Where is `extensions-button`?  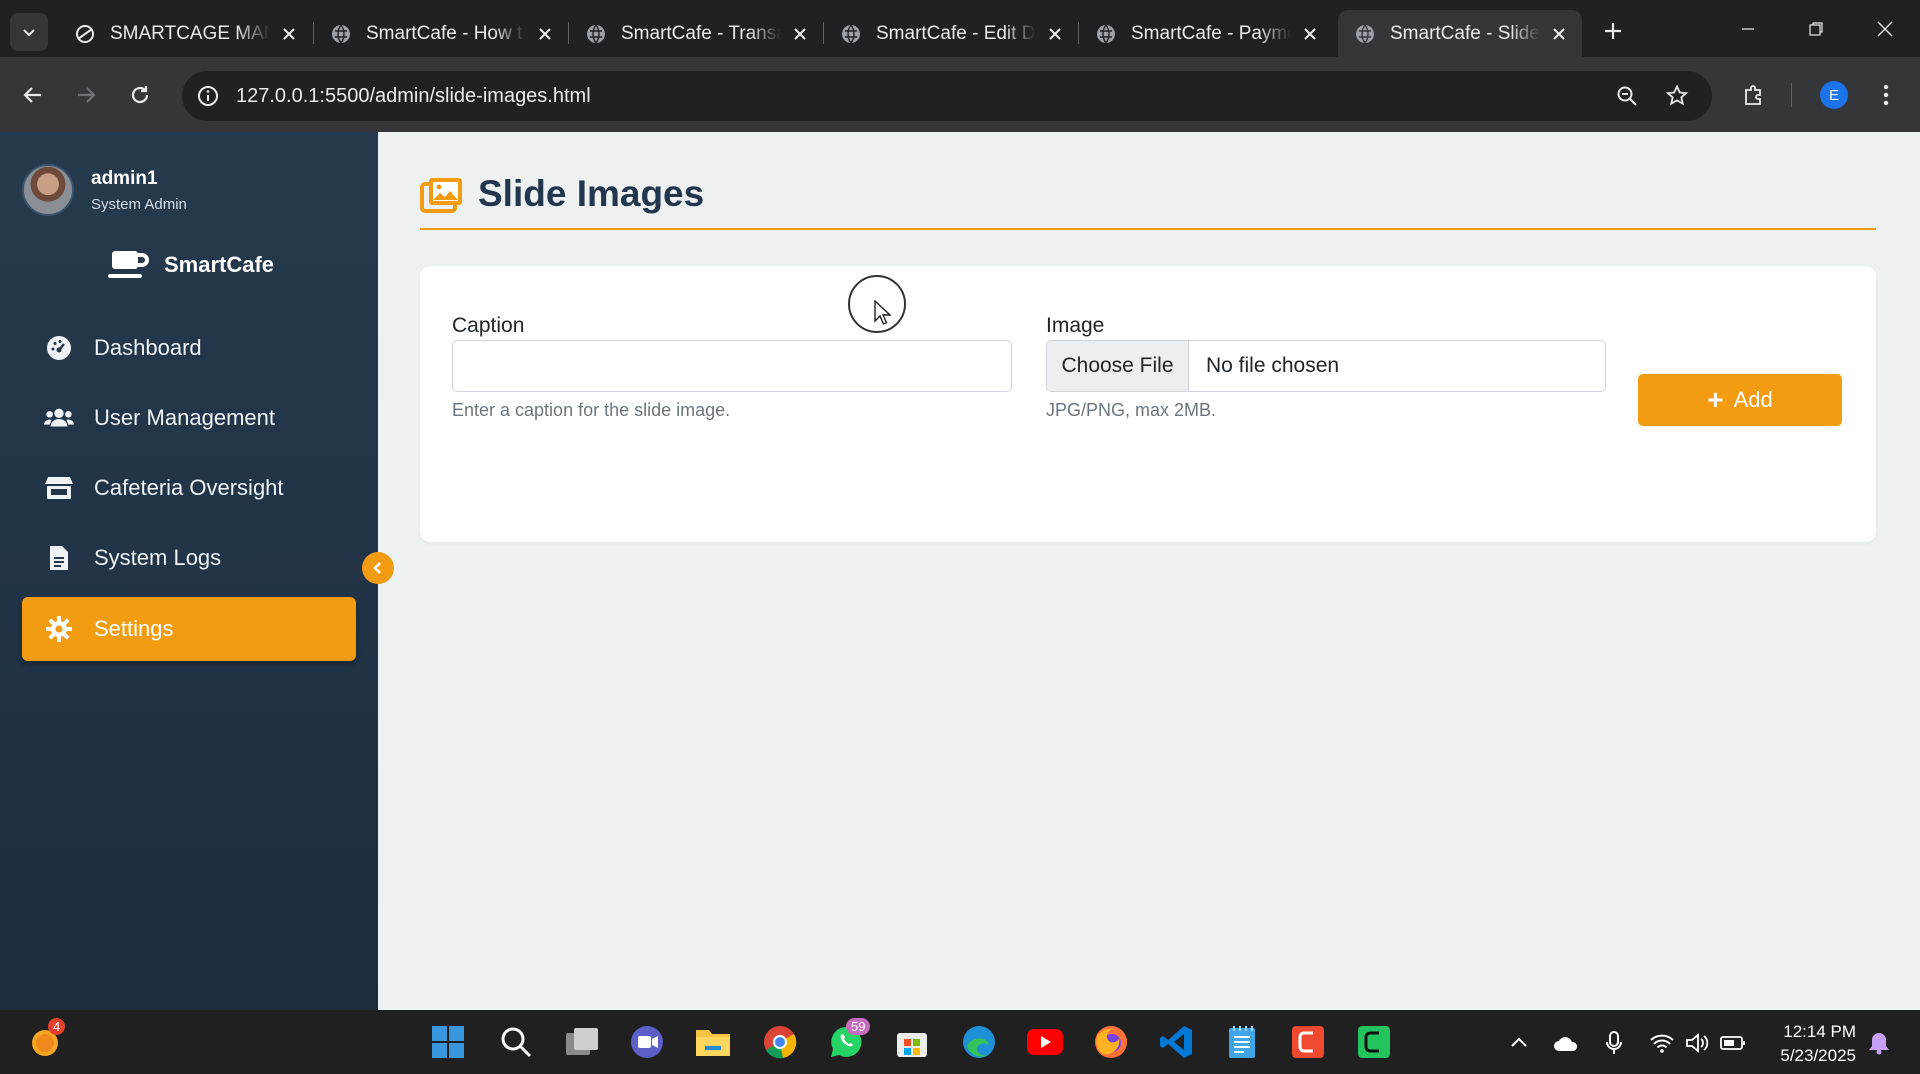 extensions-button is located at coordinates (1754, 95).